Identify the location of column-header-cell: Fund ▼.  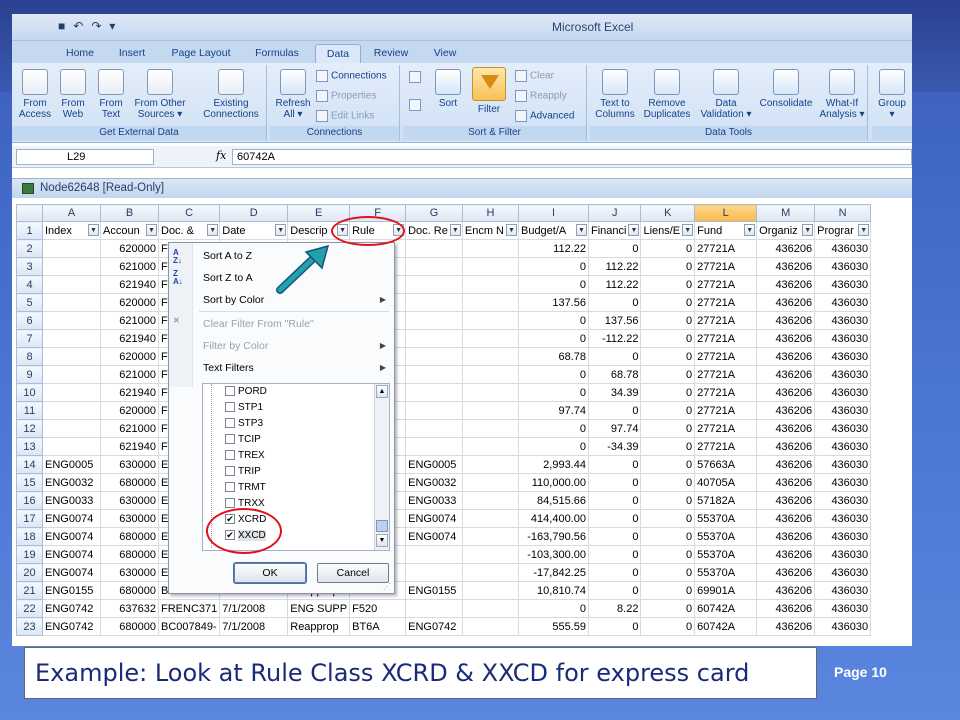
(726, 230).